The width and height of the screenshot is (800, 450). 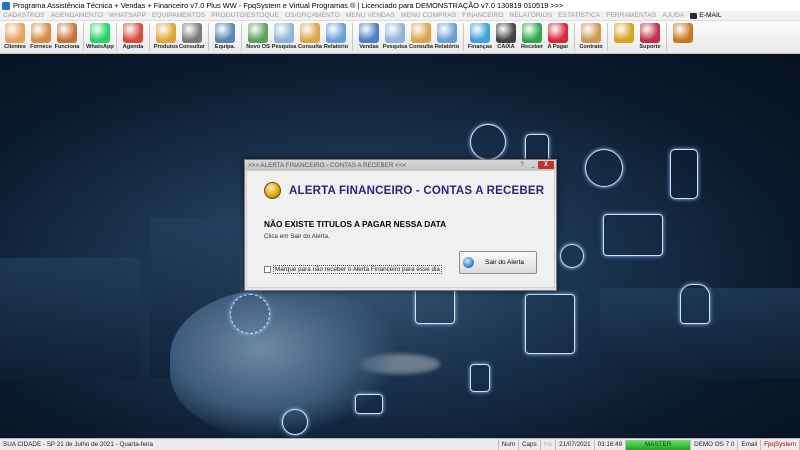 What do you see at coordinates (715, 444) in the screenshot?
I see `status-version: DEMO OS 7.0` at bounding box center [715, 444].